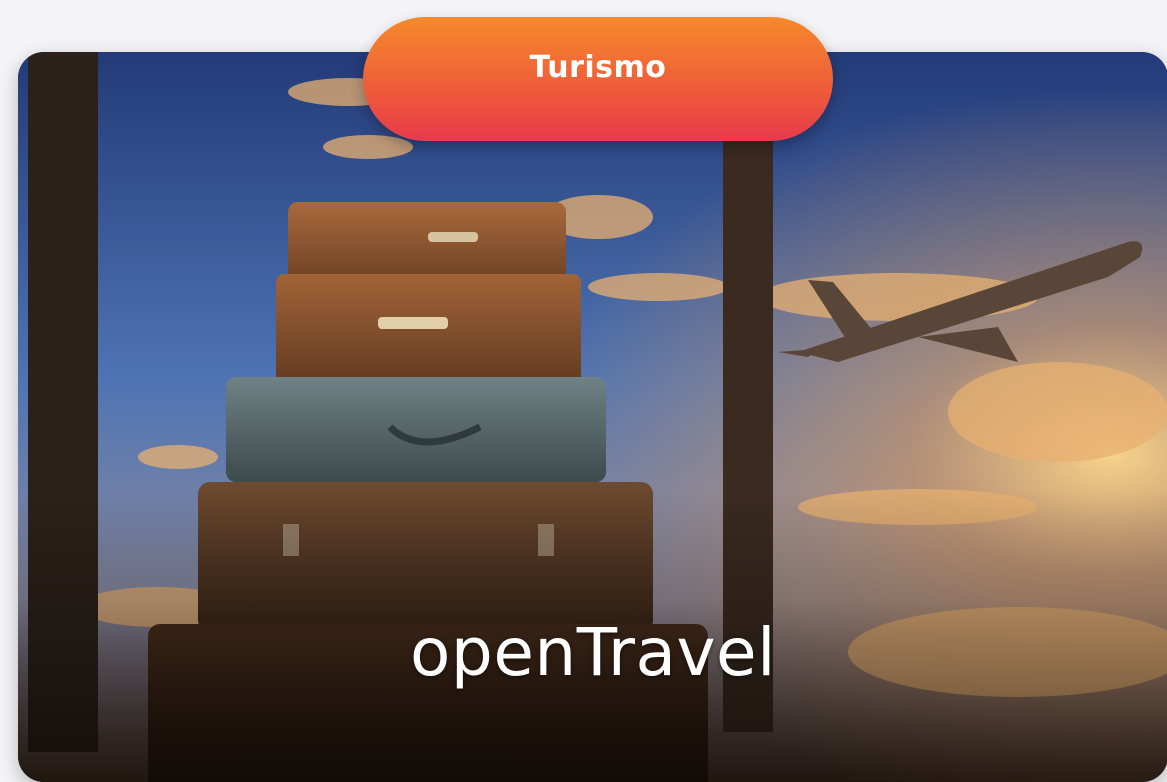  I want to click on card-title: openTravel, so click(593, 652).